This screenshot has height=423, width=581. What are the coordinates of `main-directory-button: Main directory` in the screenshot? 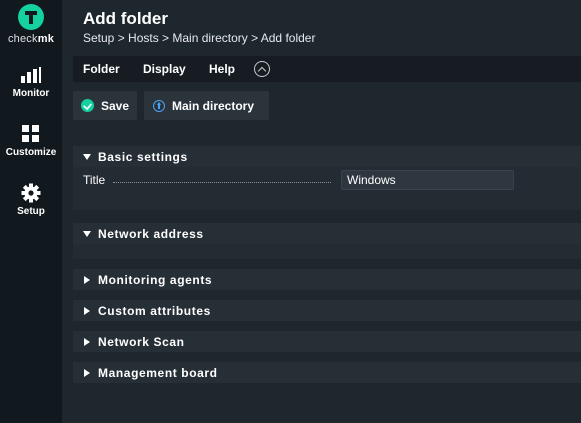 It's located at (206, 105).